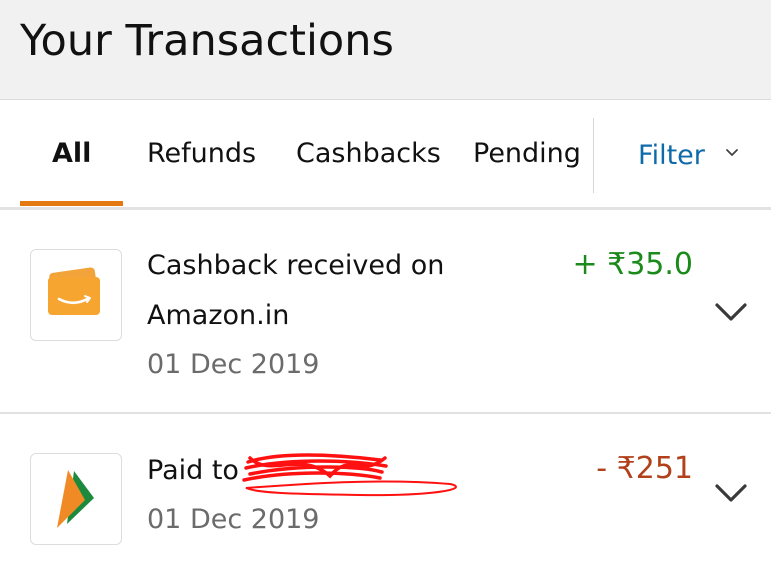 The image size is (771, 572). Describe the element at coordinates (368, 156) in the screenshot. I see `tab-cashbacks: Cashbacks` at that location.